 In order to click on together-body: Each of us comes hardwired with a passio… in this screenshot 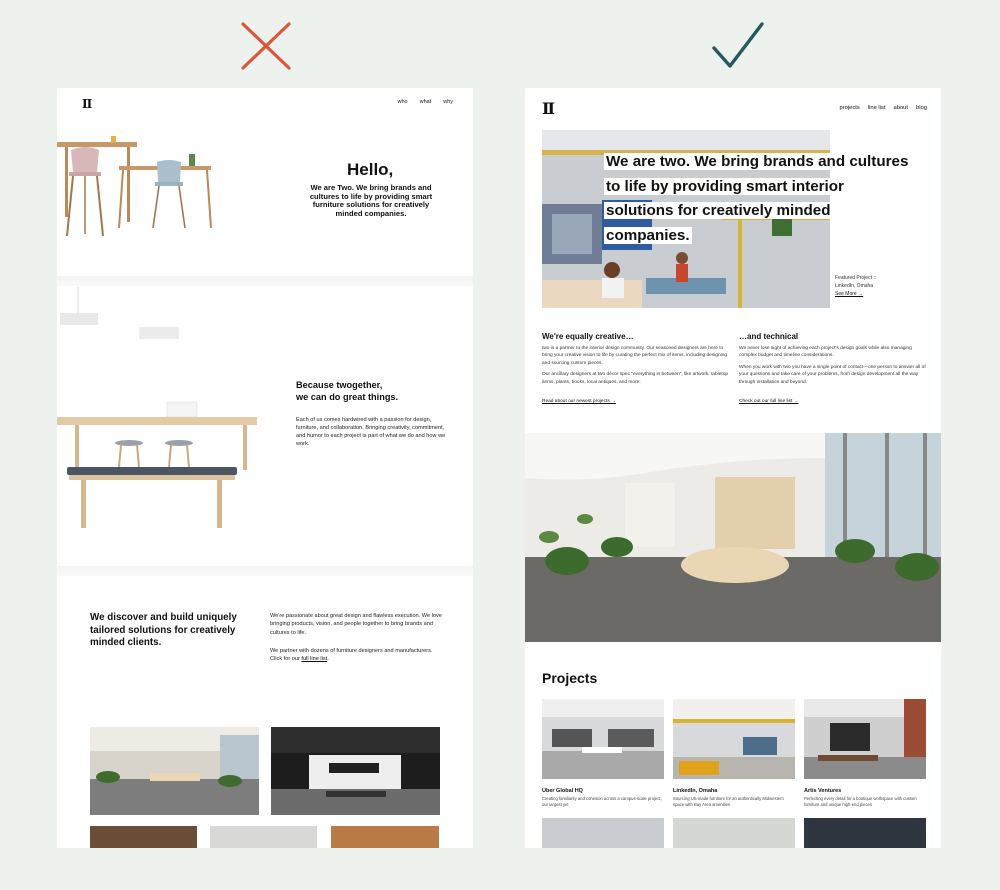, I will do `click(371, 432)`.